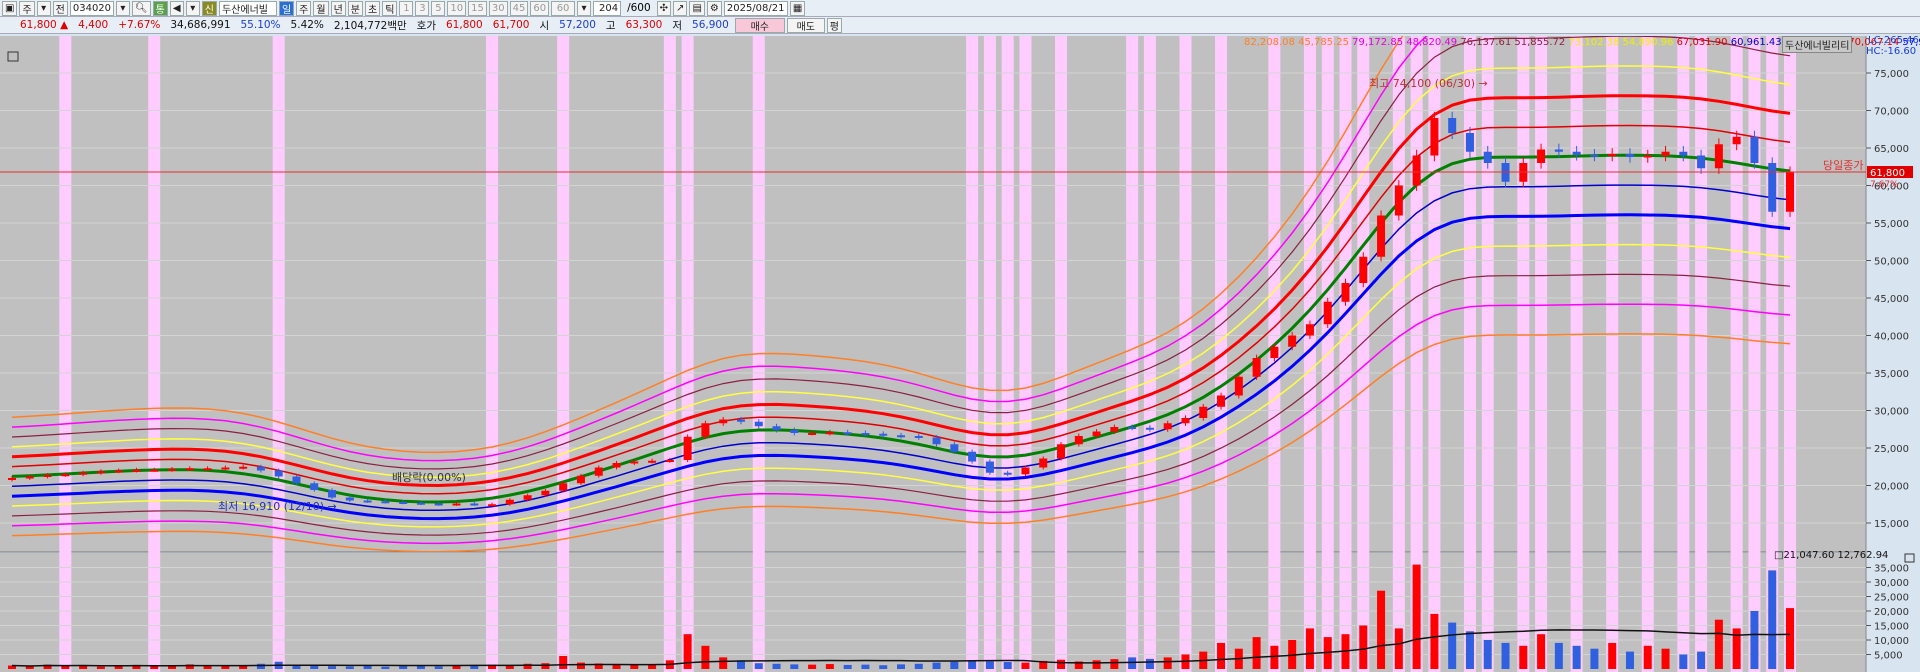 The height and width of the screenshot is (672, 1920). I want to click on comm-button: 통, so click(160, 8).